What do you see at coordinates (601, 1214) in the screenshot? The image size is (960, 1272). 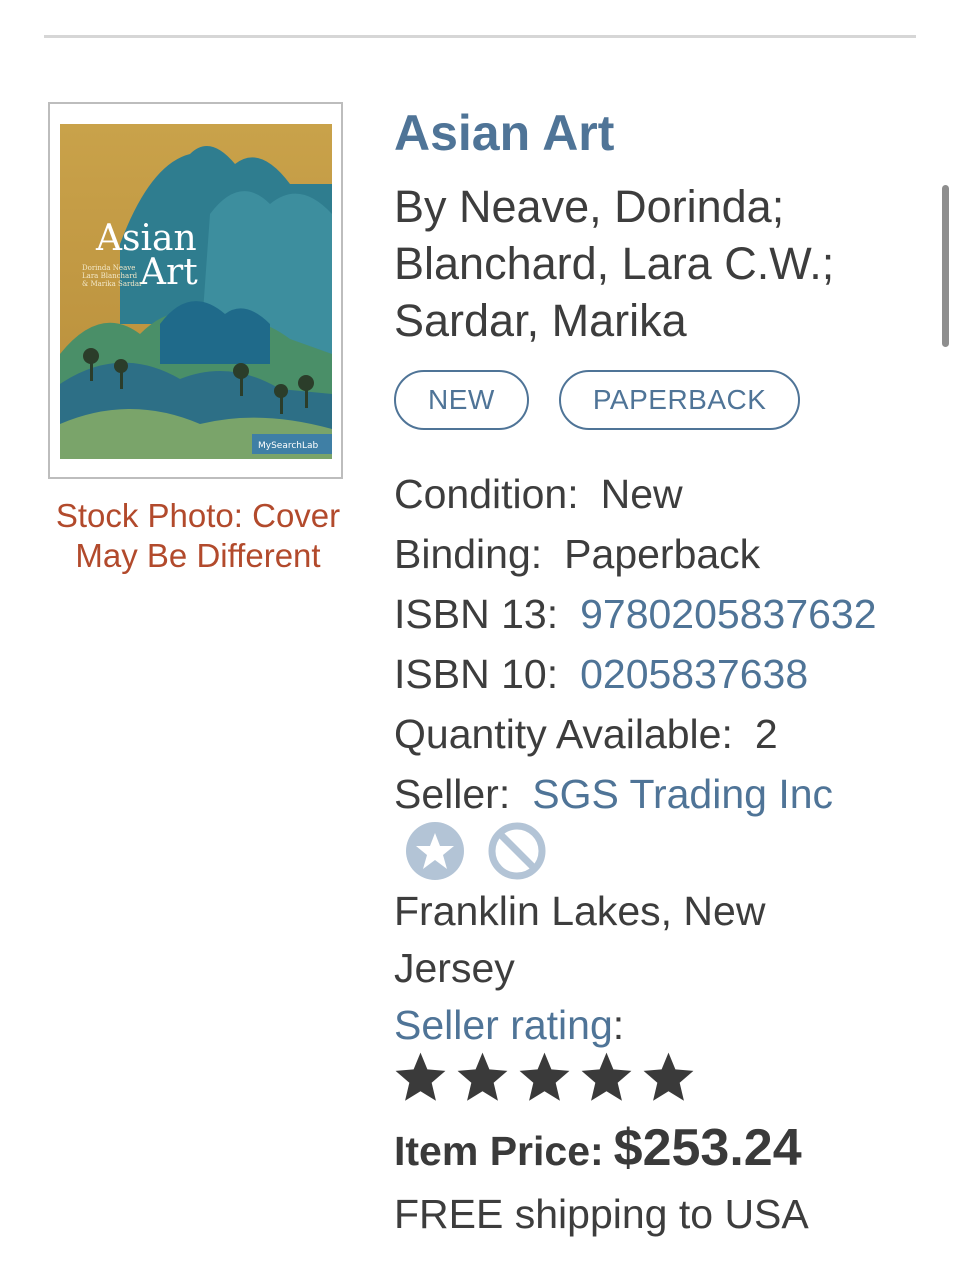 I see `shipping-info: FREE shipping to USA` at bounding box center [601, 1214].